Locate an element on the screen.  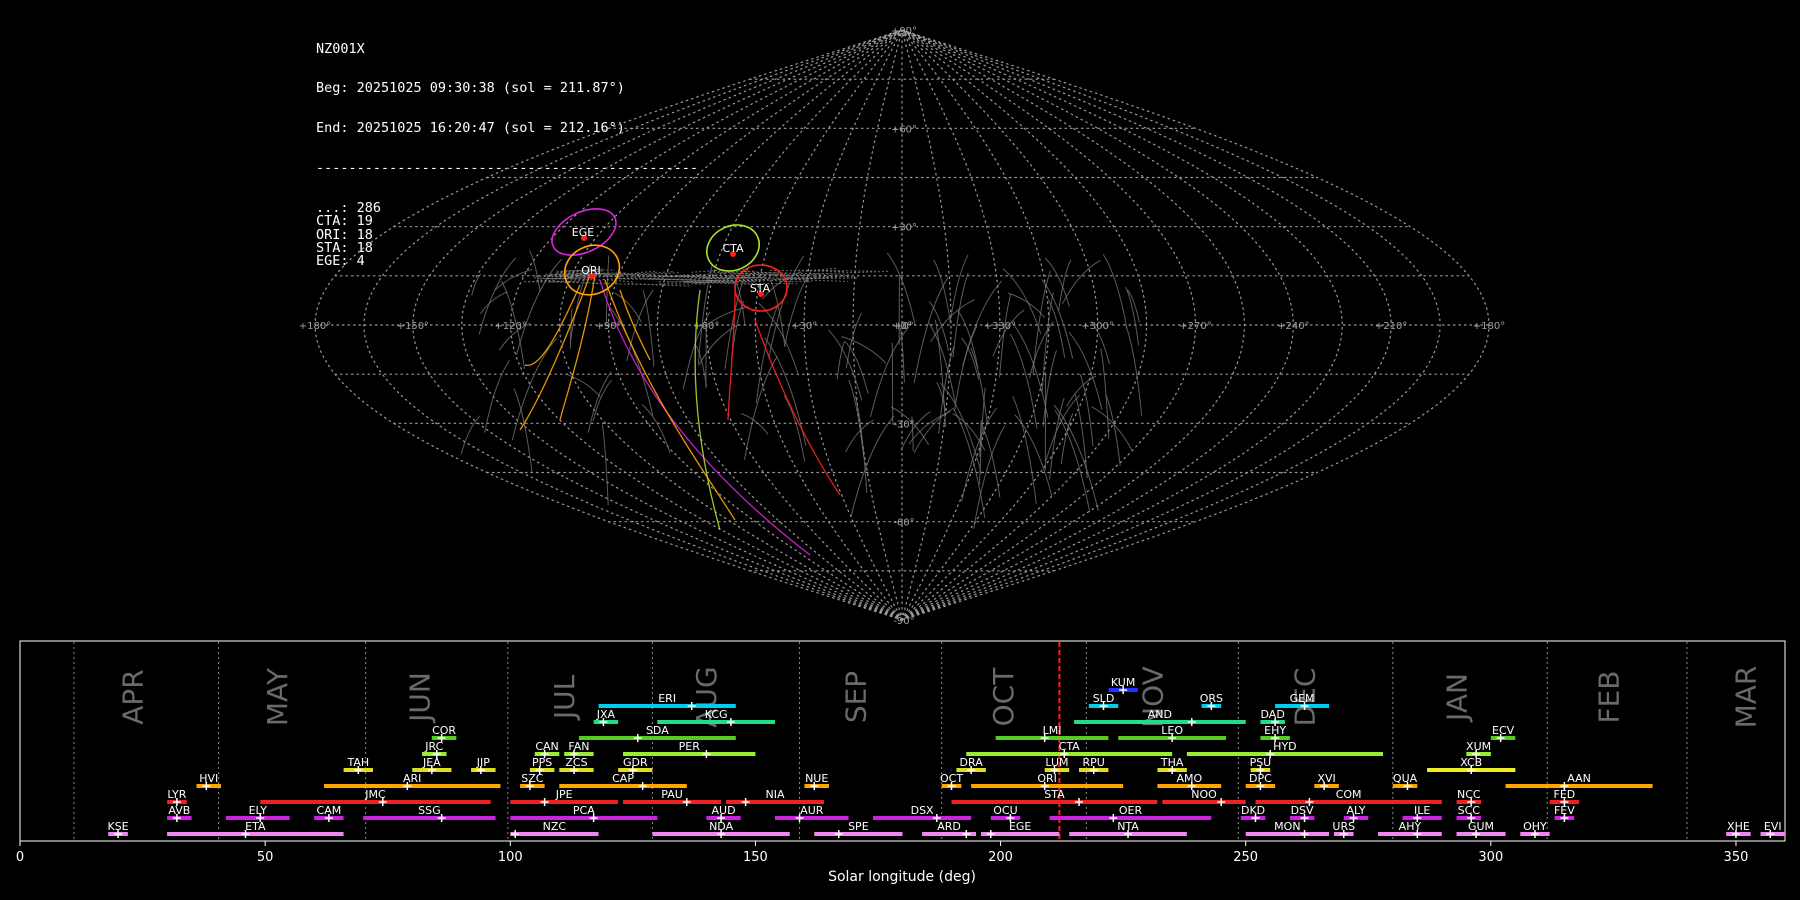
month-label: JAN is located at coordinates (1456, 698).